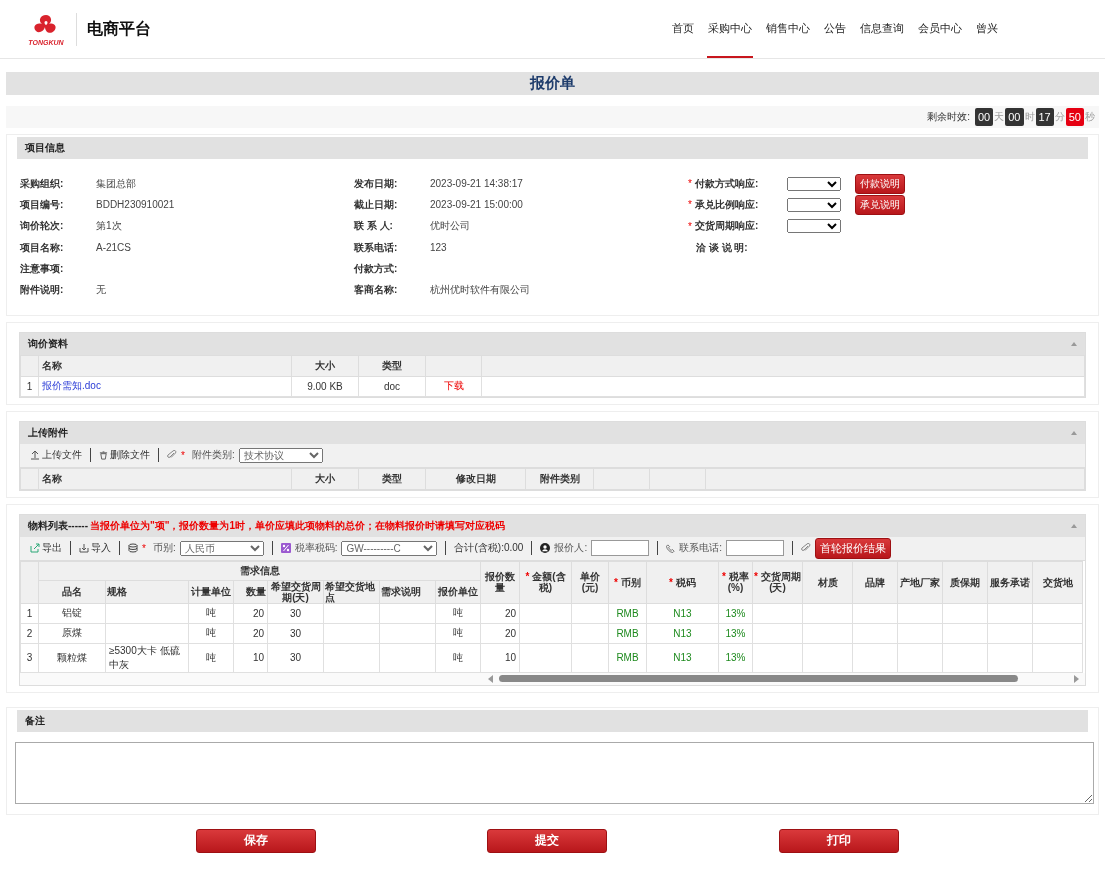  Describe the element at coordinates (627, 582) in the screenshot. I see `column-header: * 币别` at that location.